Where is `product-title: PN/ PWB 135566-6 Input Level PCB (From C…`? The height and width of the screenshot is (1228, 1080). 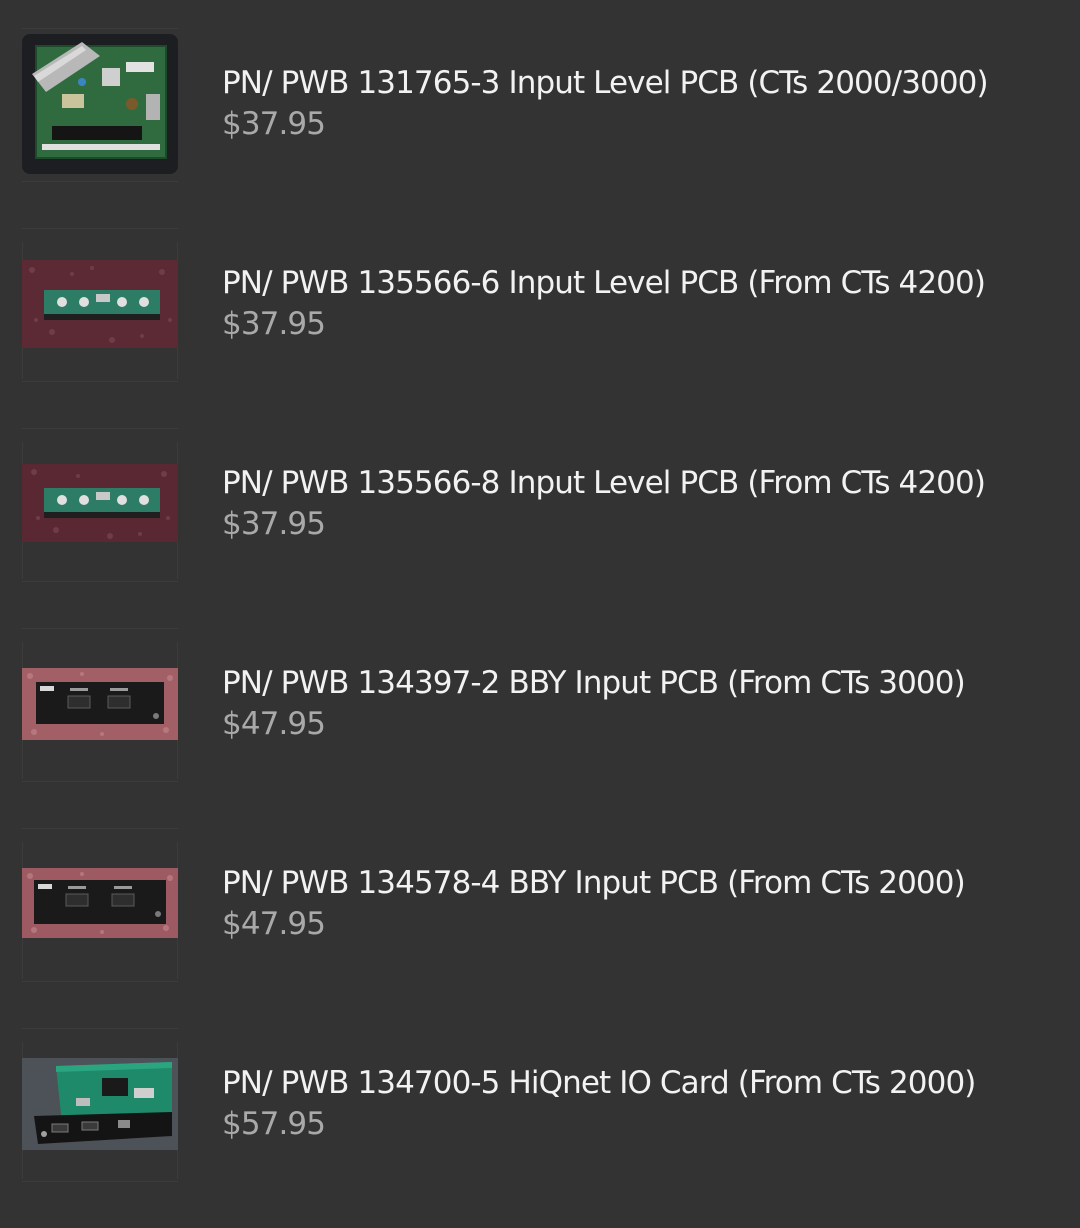 product-title: PN/ PWB 135566-6 Input Level PCB (From C… is located at coordinates (604, 283).